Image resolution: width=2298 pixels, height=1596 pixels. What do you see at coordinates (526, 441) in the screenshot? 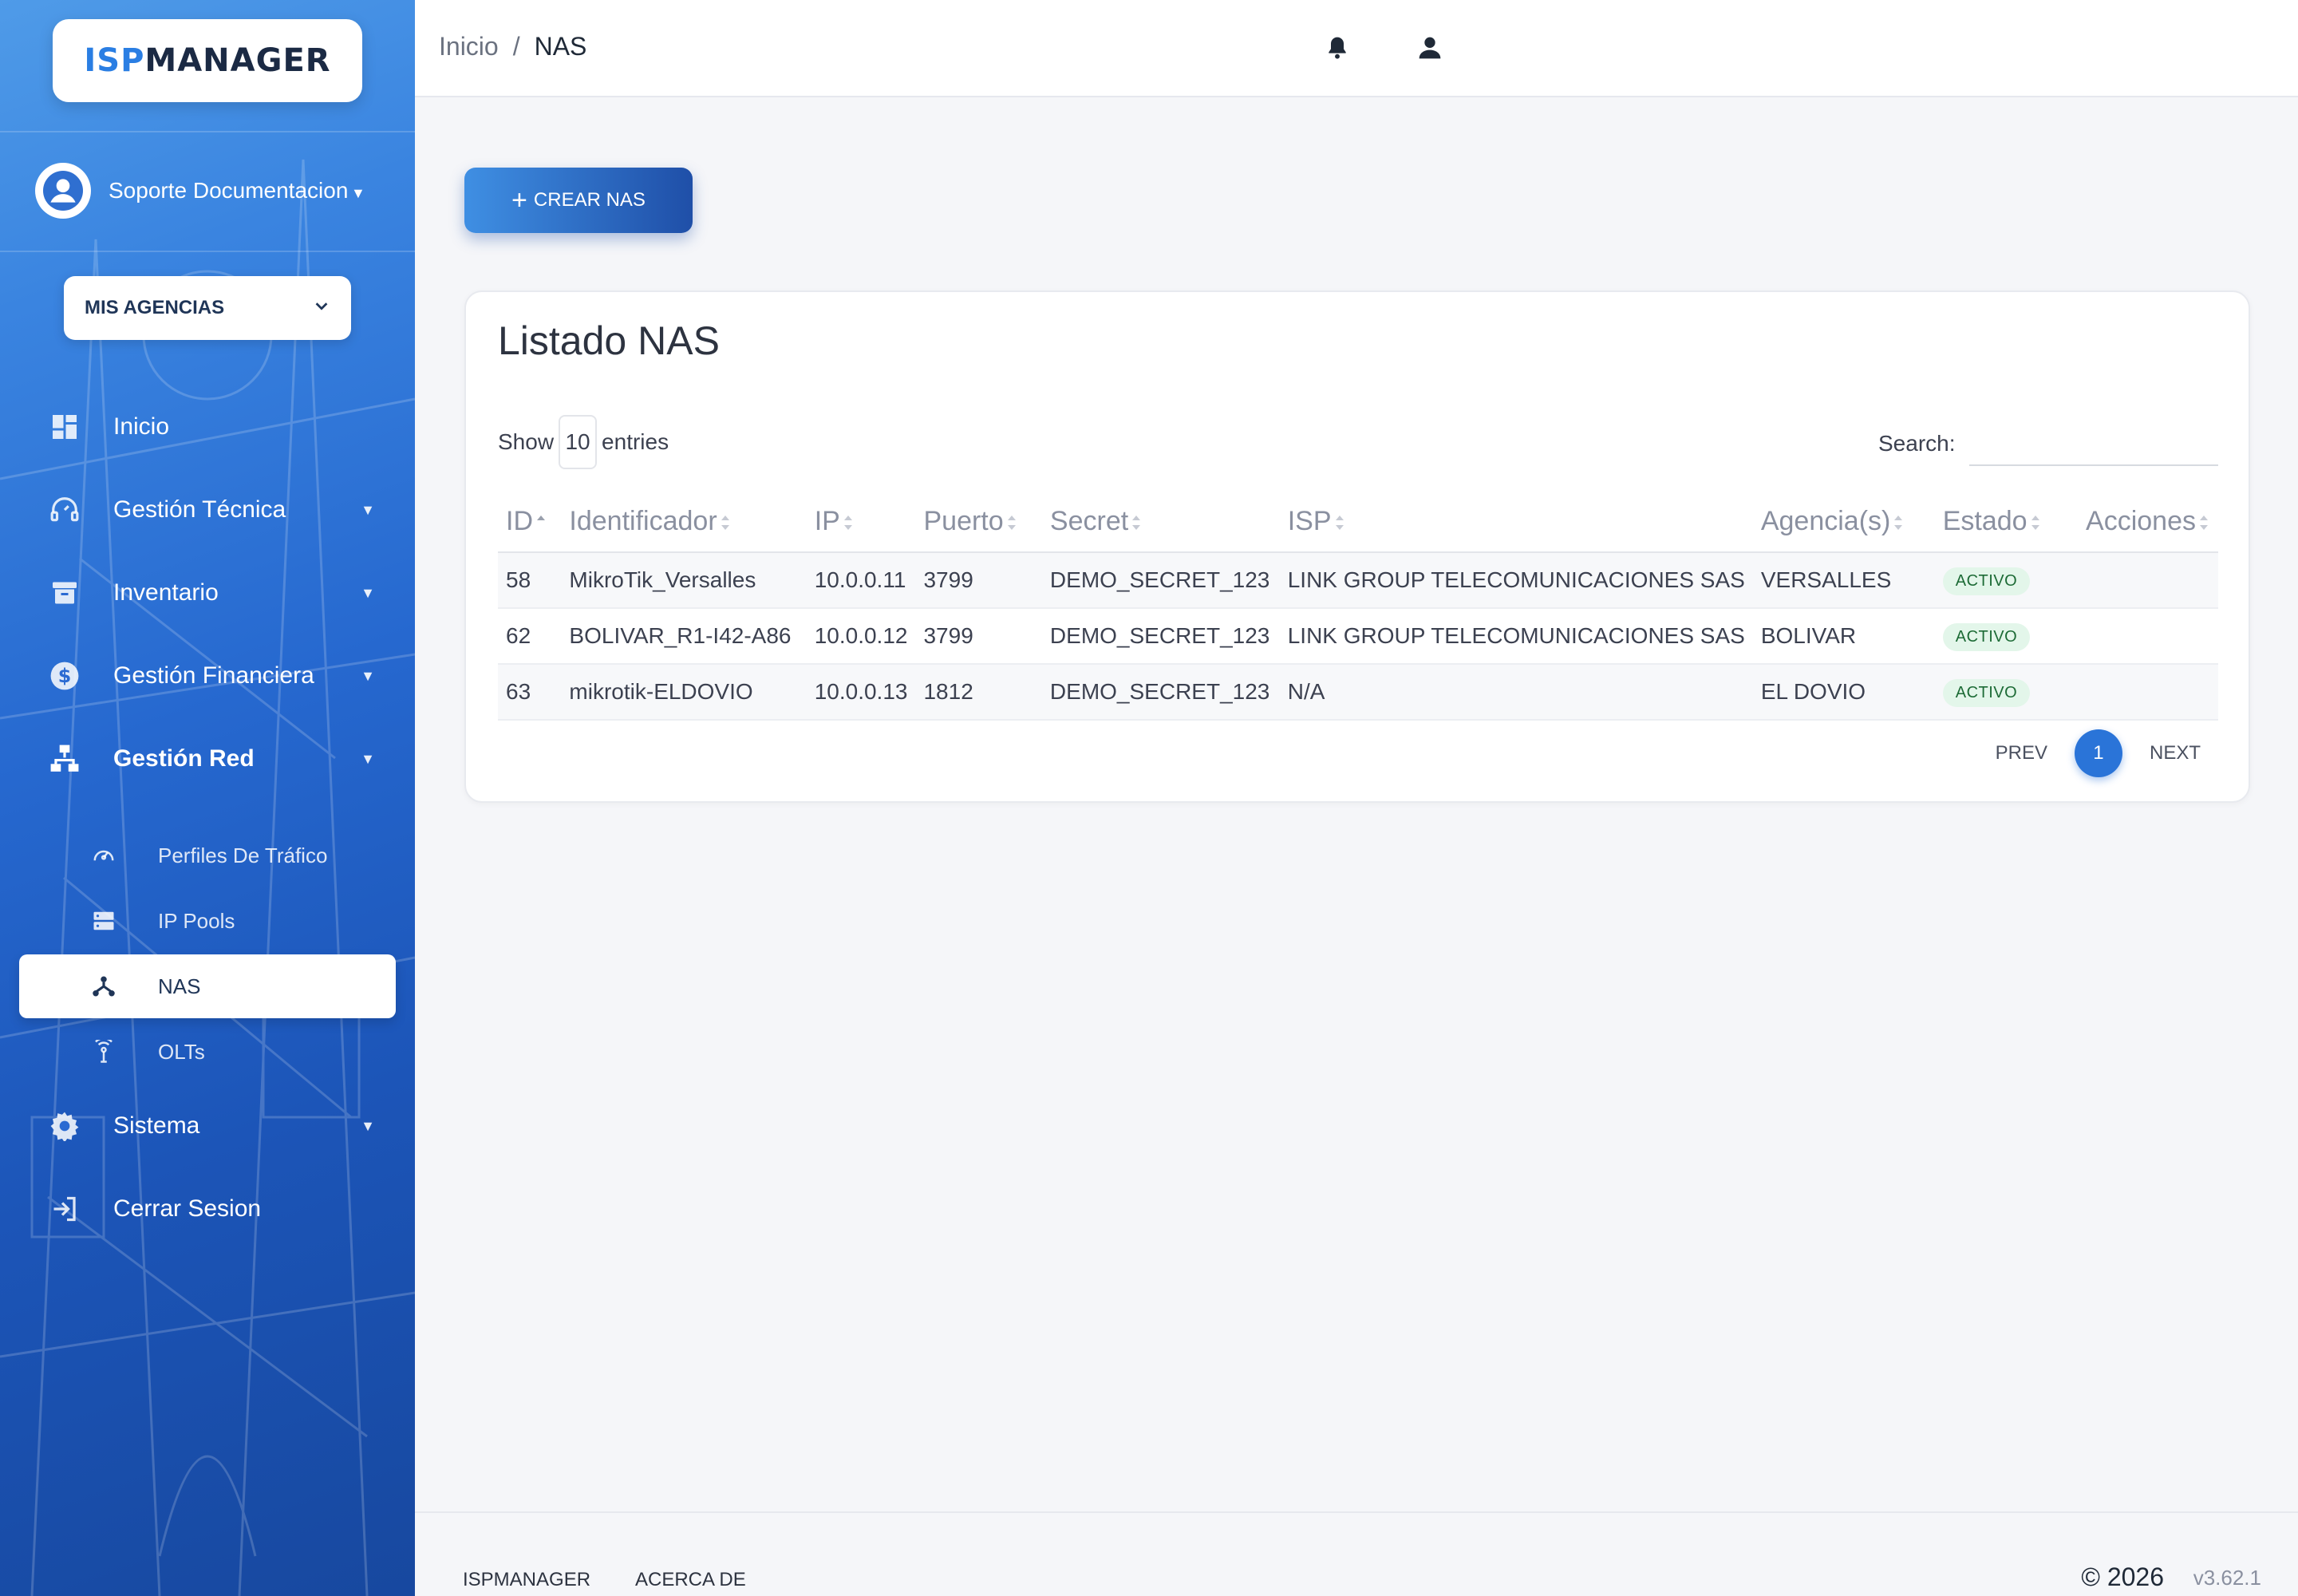
I see `show-label: Show` at bounding box center [526, 441].